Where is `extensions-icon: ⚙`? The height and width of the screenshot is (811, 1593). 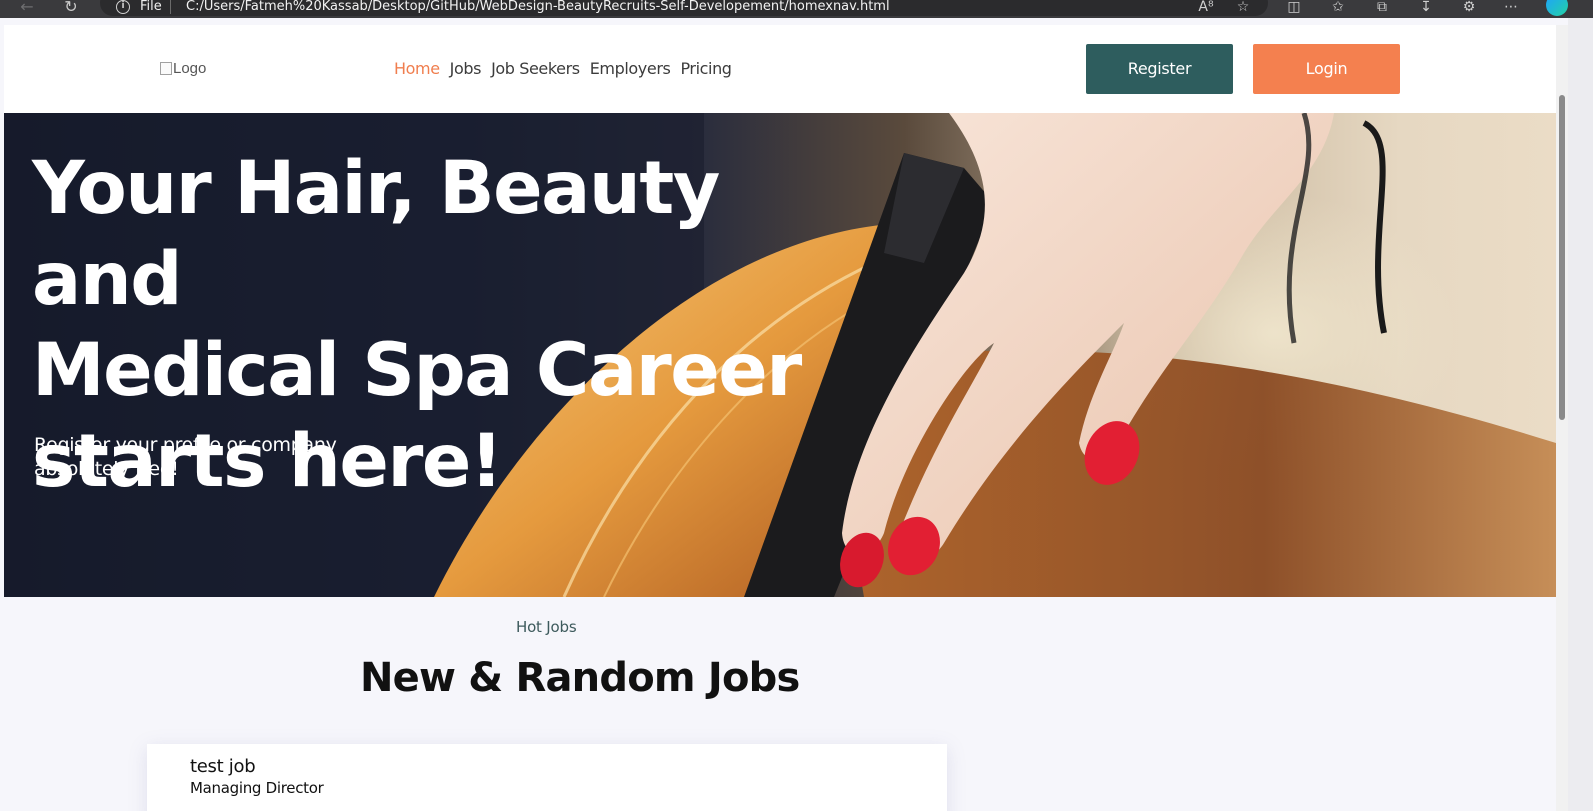
extensions-icon: ⚙ is located at coordinates (1469, 8).